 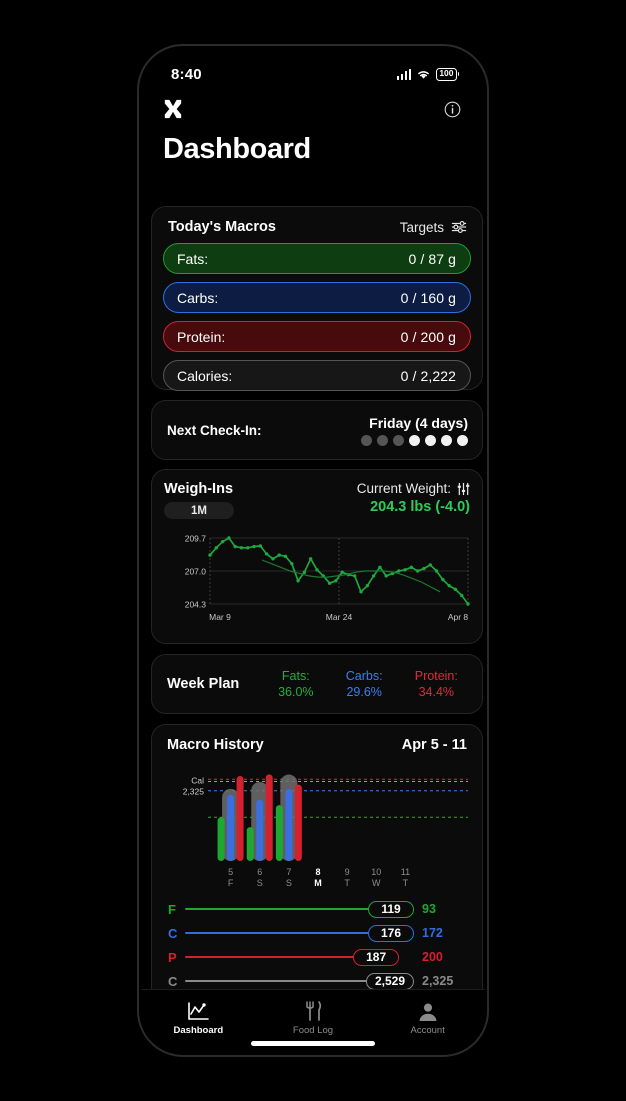 I want to click on macro-label-protein: Protein:, so click(x=201, y=336).